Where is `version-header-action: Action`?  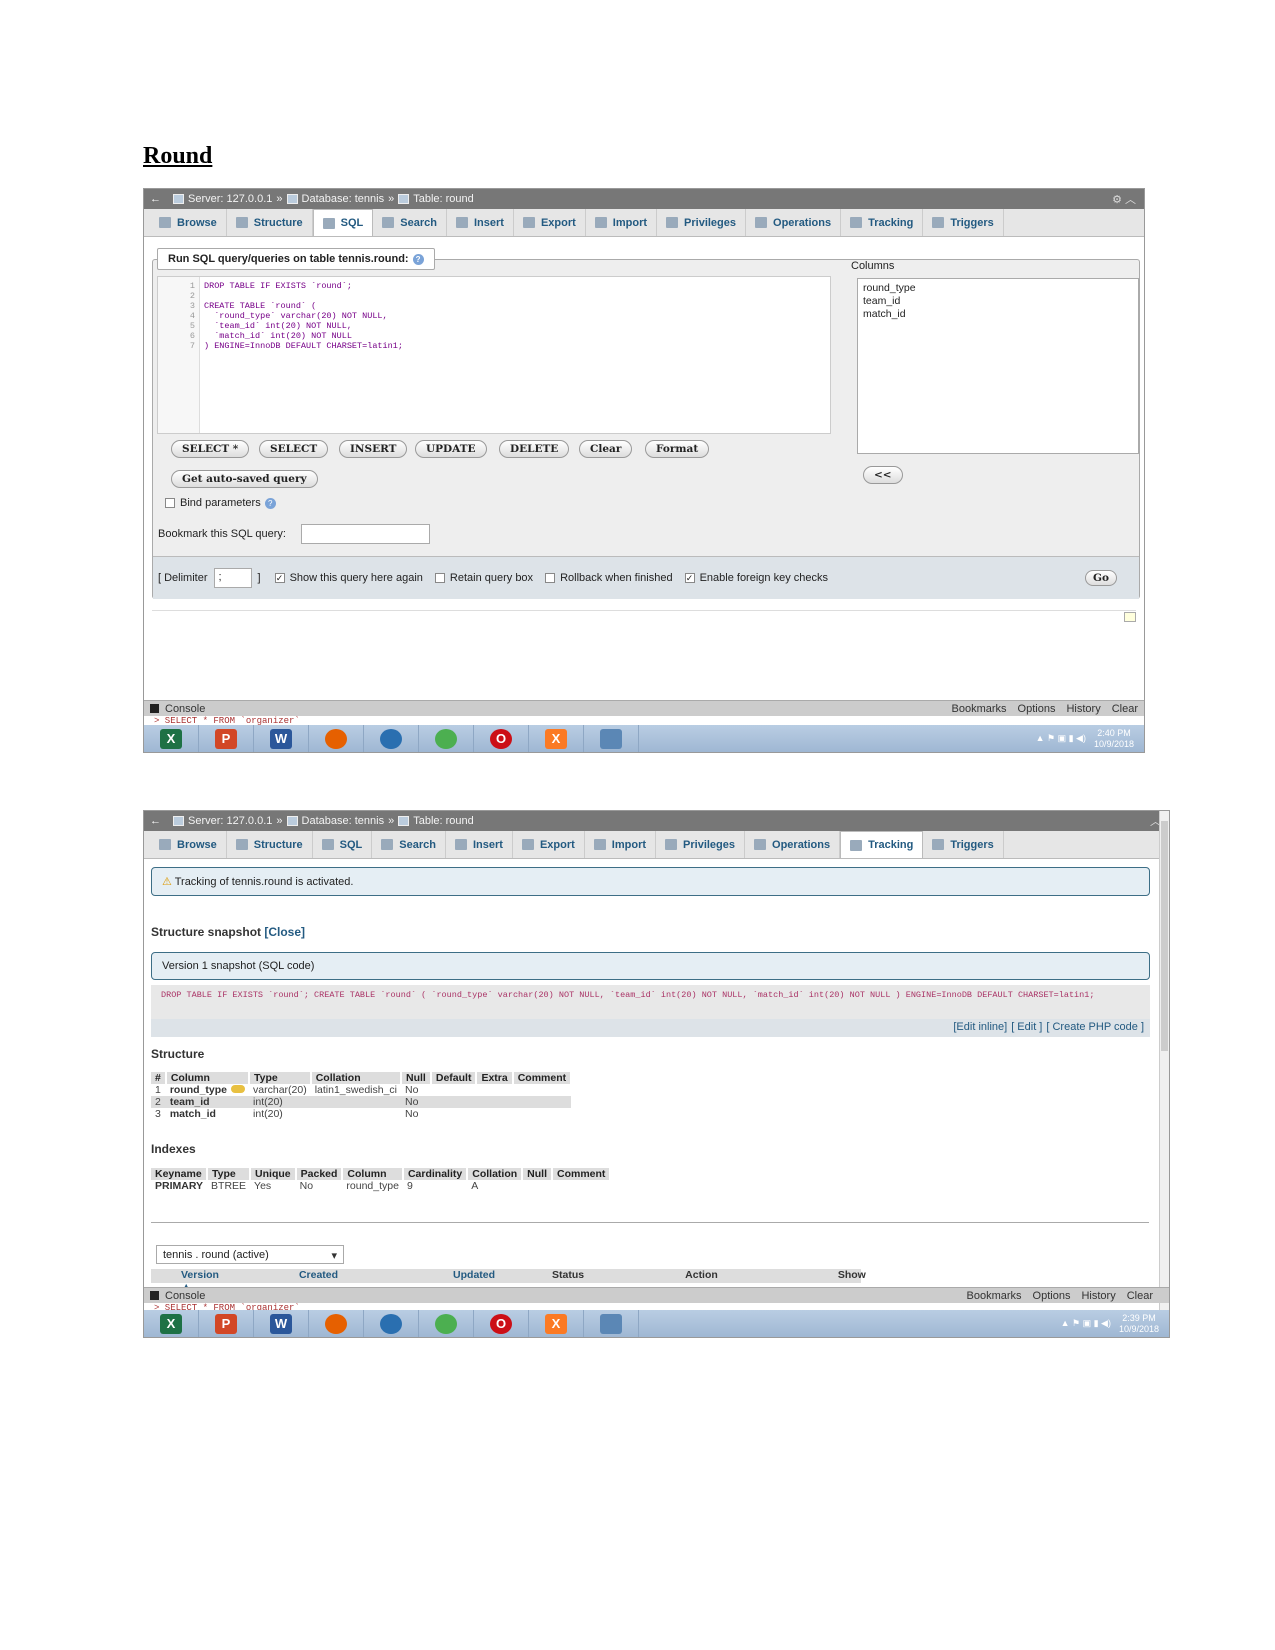
version-header-action: Action is located at coordinates (701, 1276).